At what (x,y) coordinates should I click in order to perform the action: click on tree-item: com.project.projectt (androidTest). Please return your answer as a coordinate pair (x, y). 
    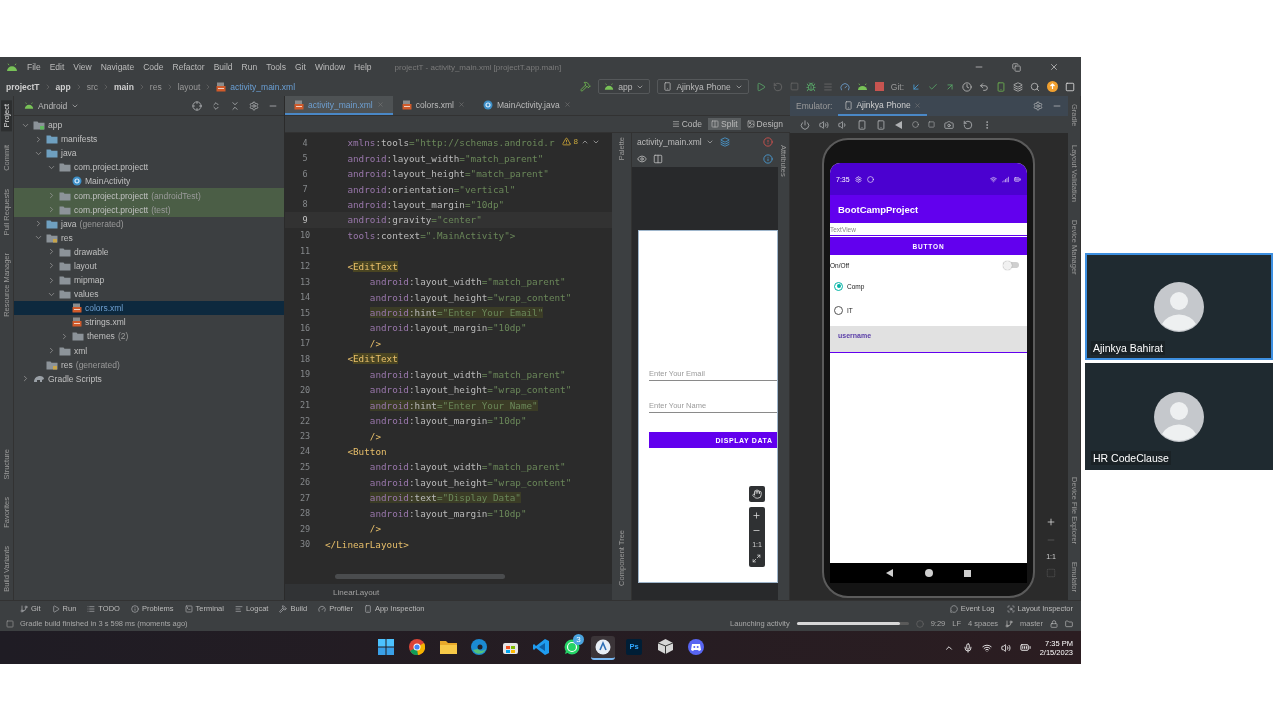
    Looking at the image, I should click on (149, 195).